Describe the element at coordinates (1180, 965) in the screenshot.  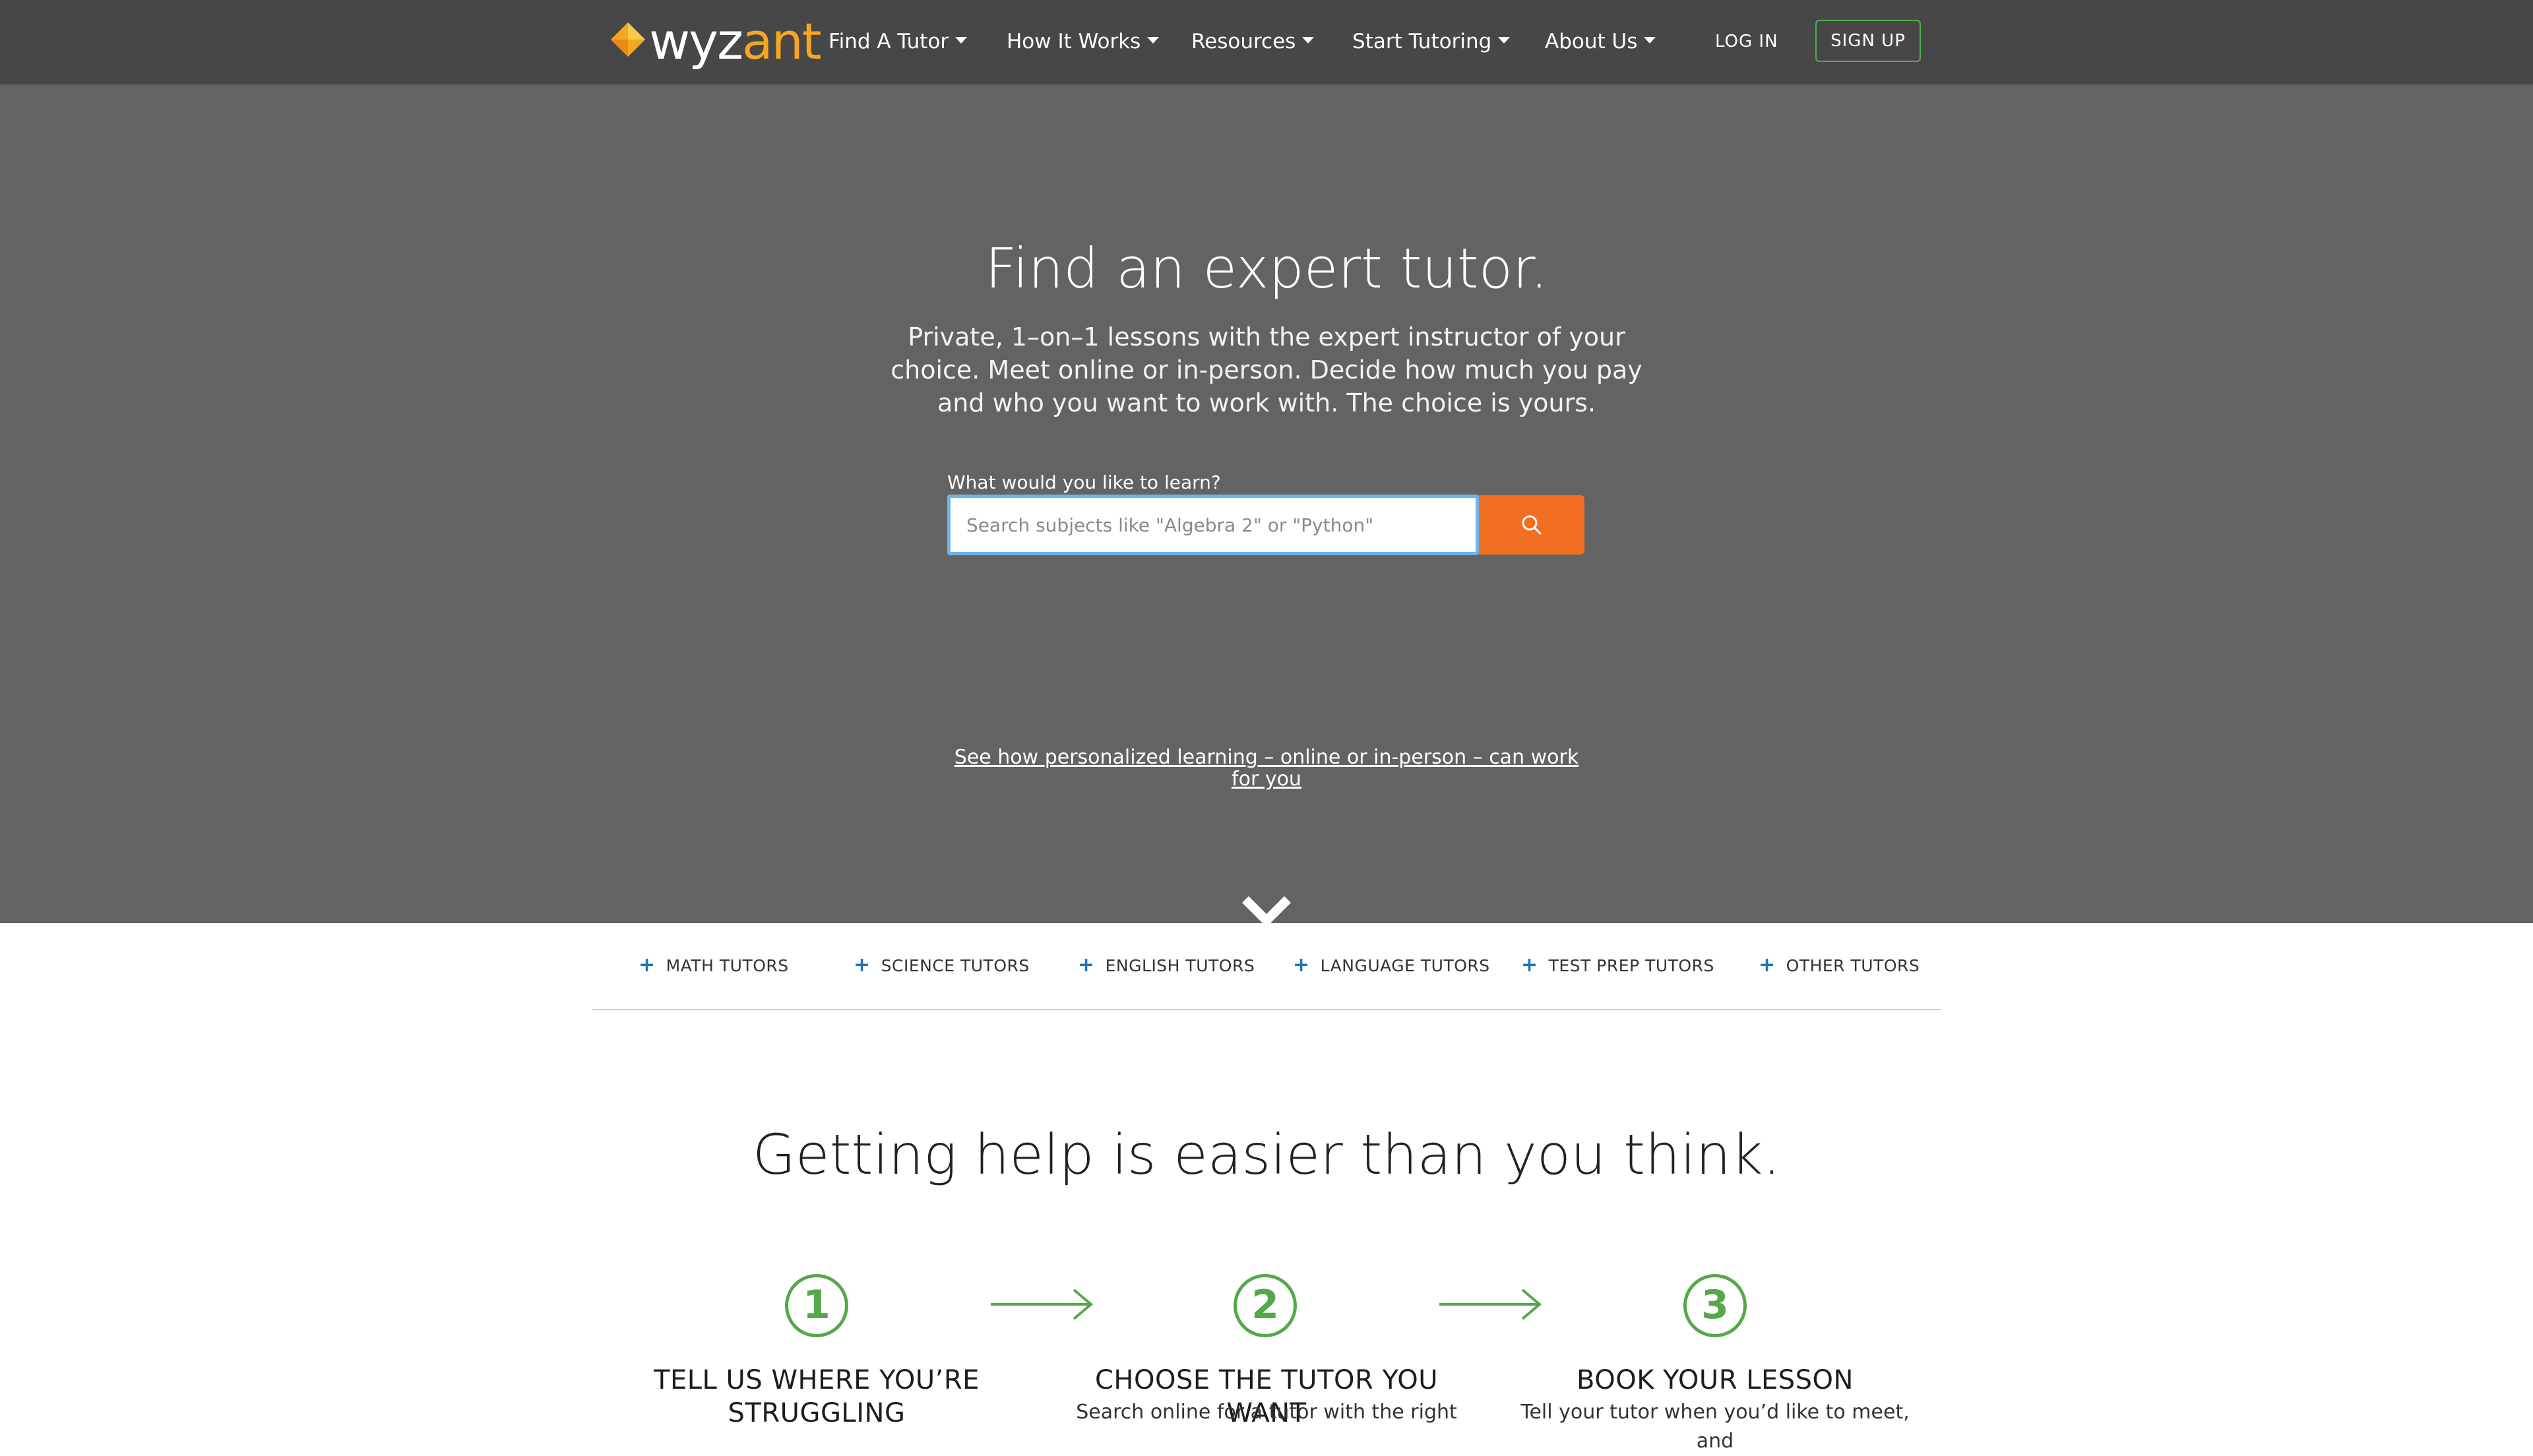
I see `category-label: ENGLISH TUTORS` at that location.